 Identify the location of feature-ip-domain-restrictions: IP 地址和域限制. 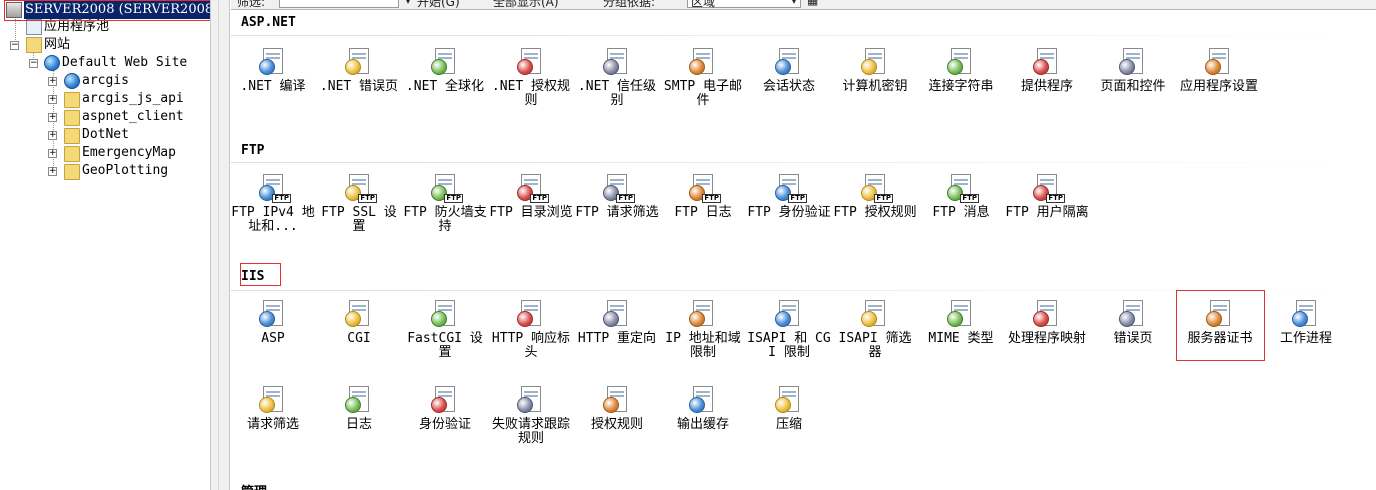
(703, 328).